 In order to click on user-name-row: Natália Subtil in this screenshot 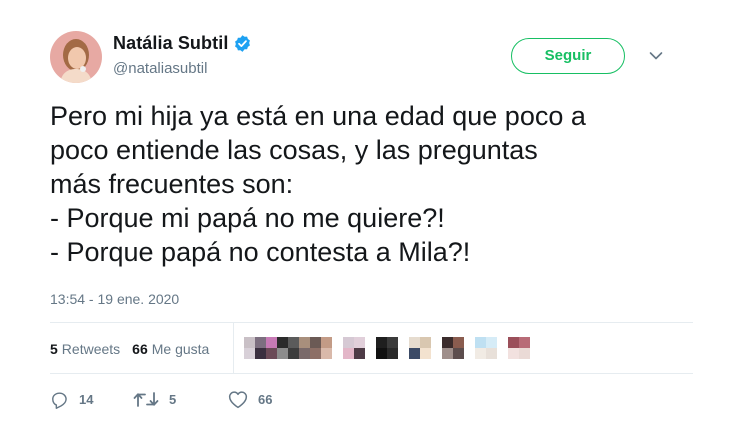, I will do `click(182, 43)`.